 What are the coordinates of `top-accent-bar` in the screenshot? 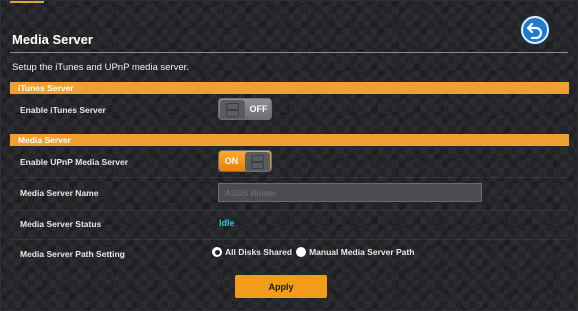 It's located at (27, 1).